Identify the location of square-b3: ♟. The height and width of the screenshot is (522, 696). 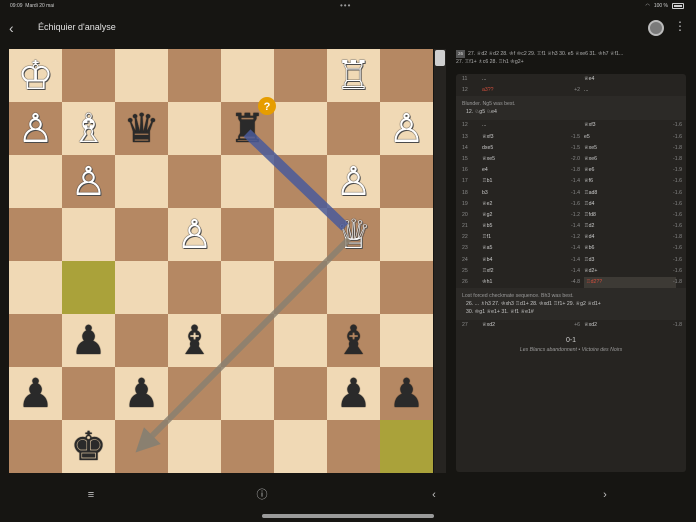
(88, 340).